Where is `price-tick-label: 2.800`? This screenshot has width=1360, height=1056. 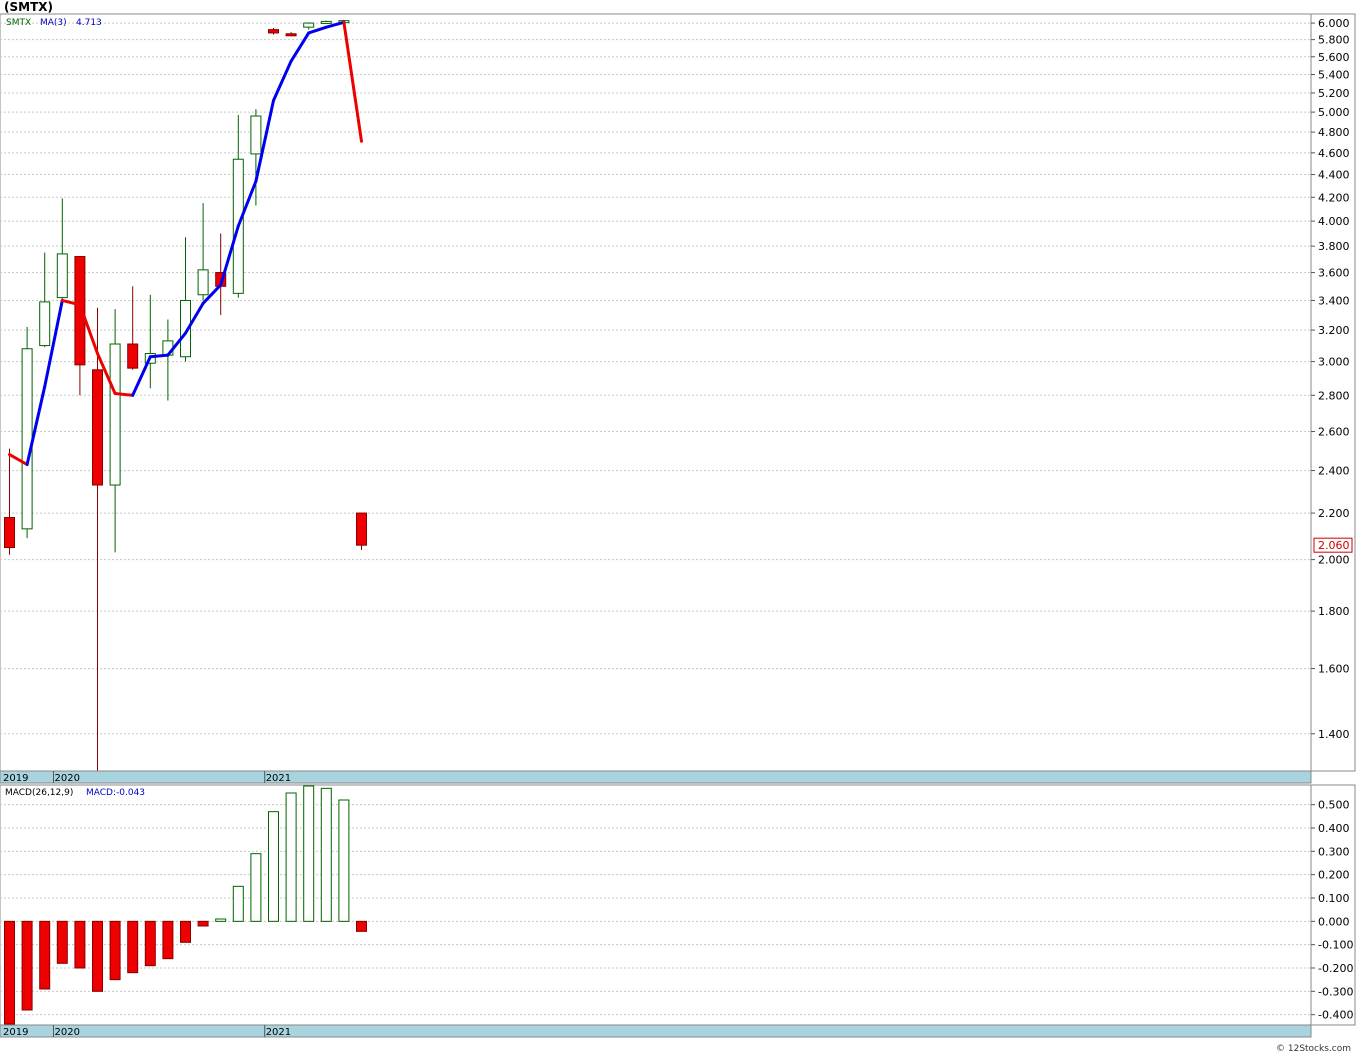 price-tick-label: 2.800 is located at coordinates (1334, 395).